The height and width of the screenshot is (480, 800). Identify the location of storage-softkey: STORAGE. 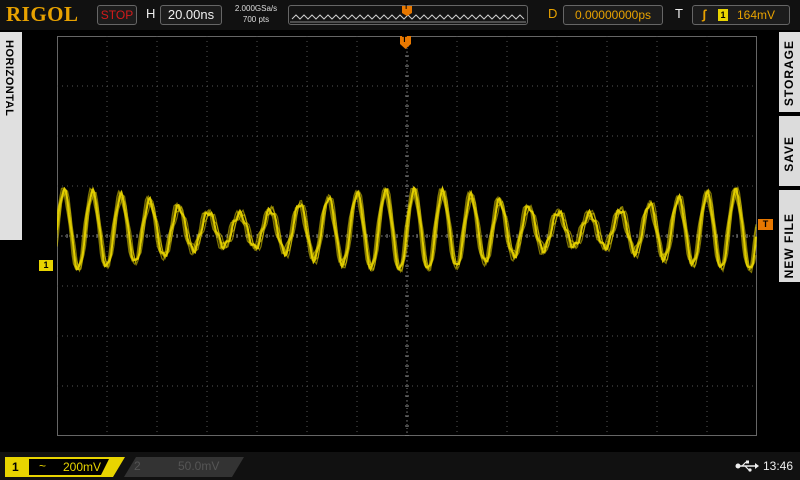
(789, 72).